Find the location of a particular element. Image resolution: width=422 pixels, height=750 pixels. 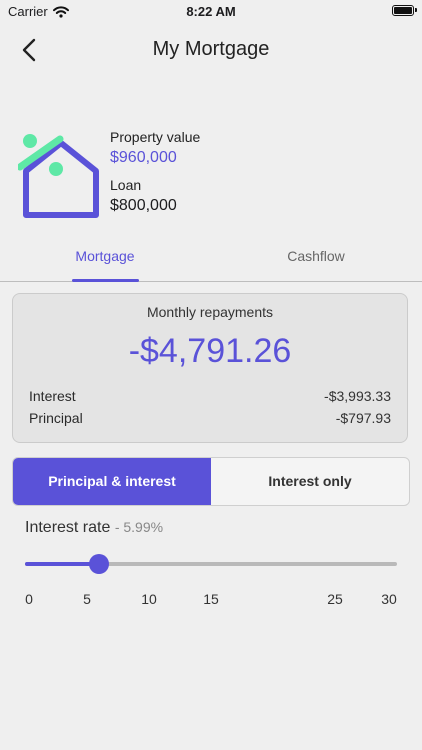

status-bar: Carrier 8:22 AM is located at coordinates (211, 12).